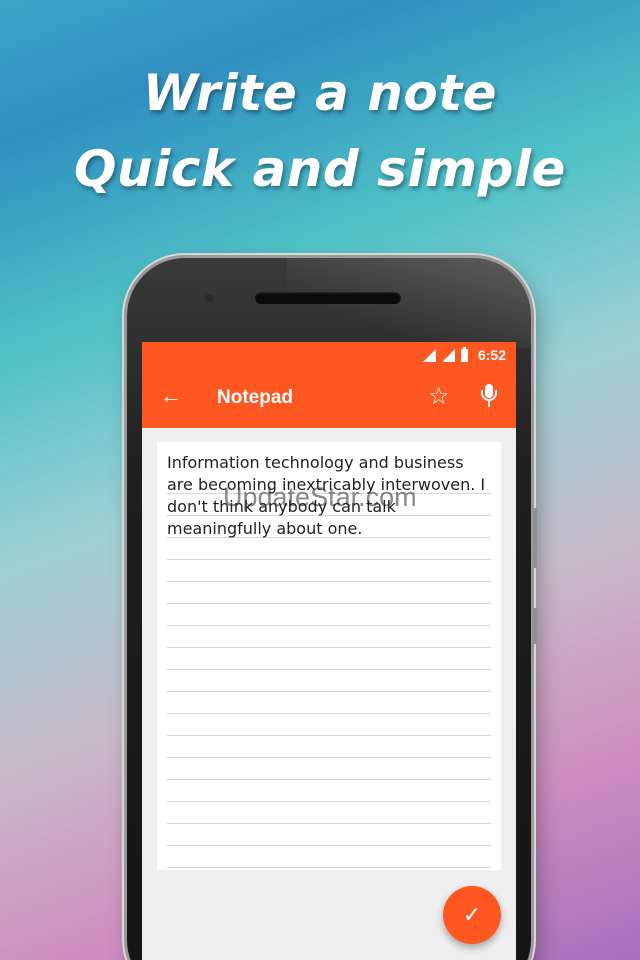 Image resolution: width=640 pixels, height=960 pixels. I want to click on mic-icon, so click(489, 397).